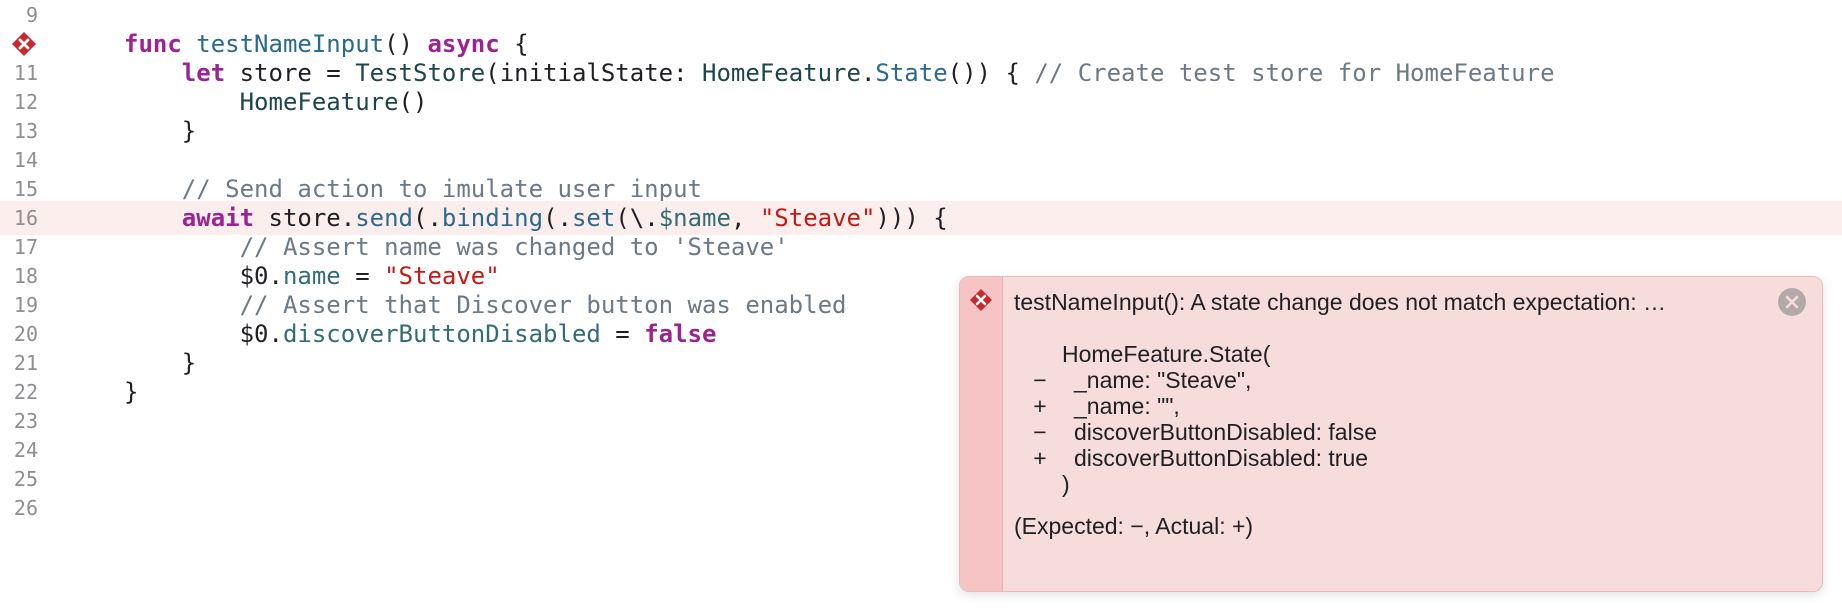  I want to click on code-token: (\., so click(637, 218).